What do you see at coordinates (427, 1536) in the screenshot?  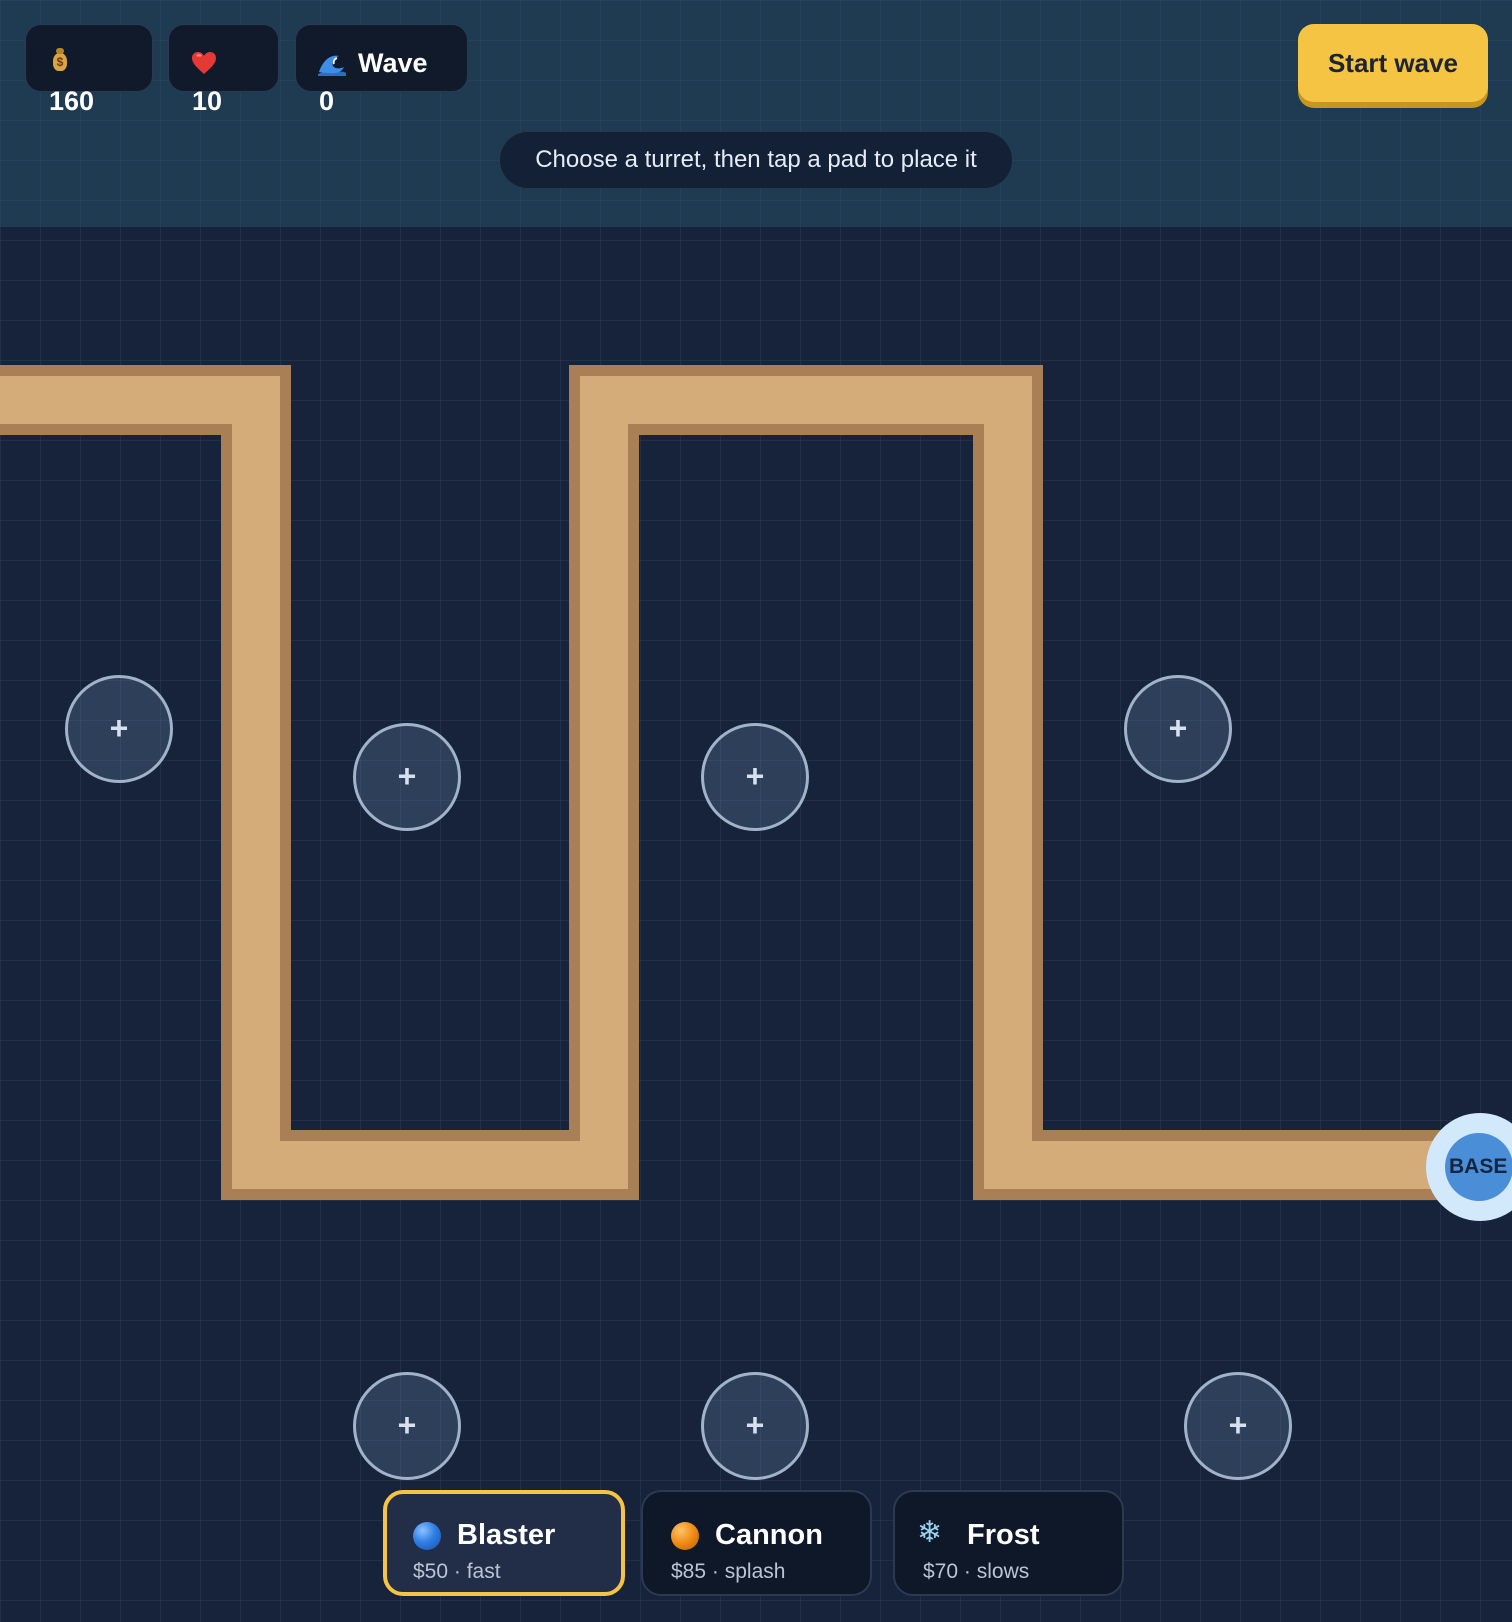 I see `blue-orb-icon` at bounding box center [427, 1536].